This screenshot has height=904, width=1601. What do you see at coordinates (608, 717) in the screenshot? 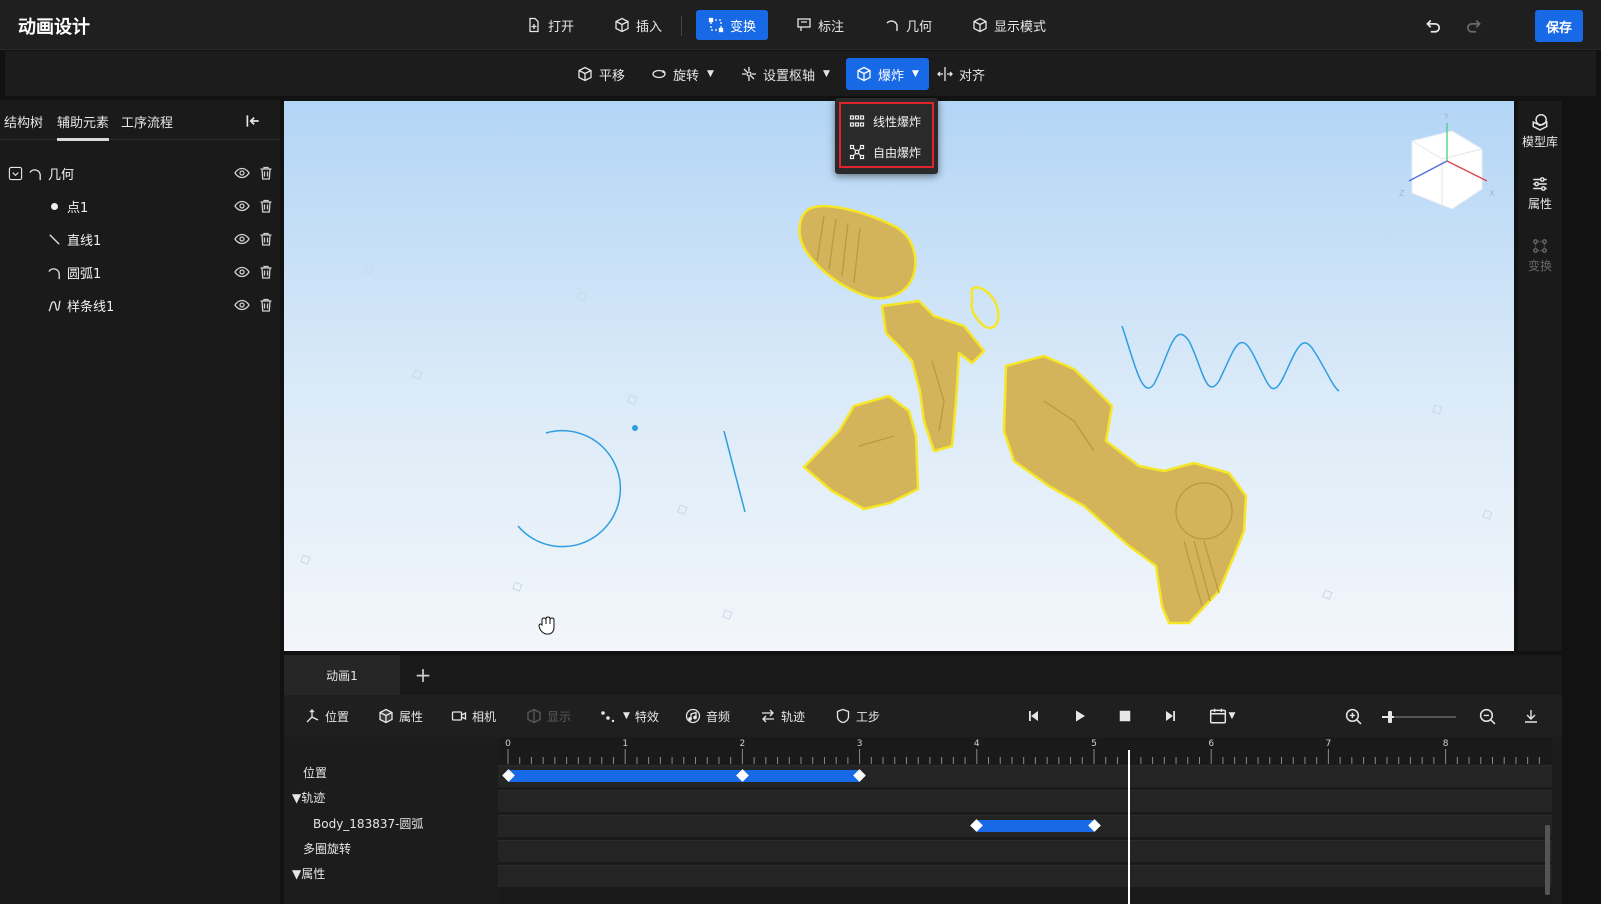
I see `effects-icon` at bounding box center [608, 717].